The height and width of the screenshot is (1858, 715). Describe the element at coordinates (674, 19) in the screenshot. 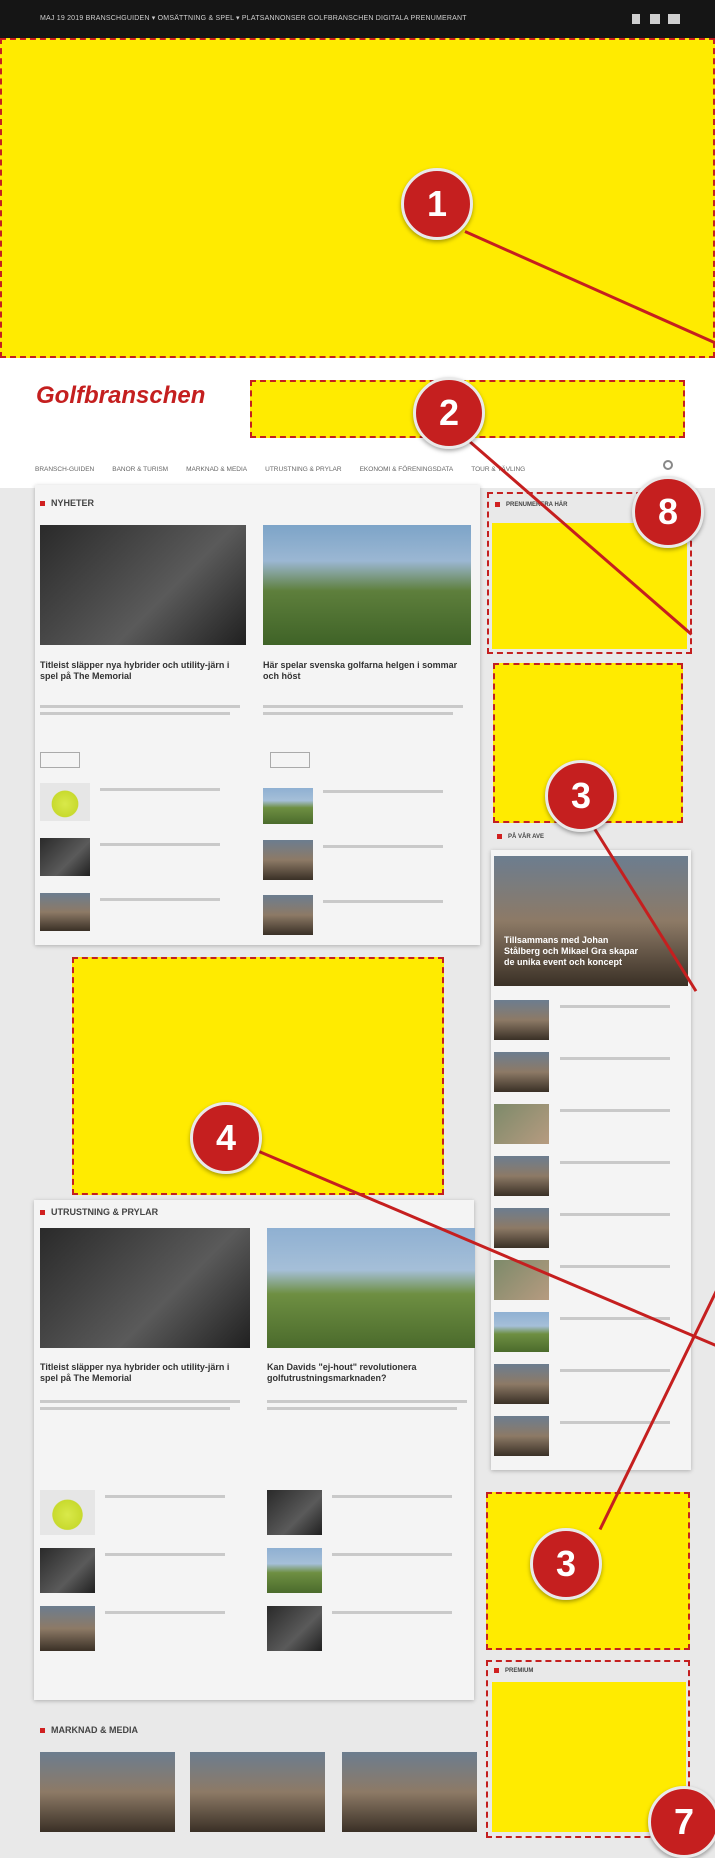

I see `mail-icon` at that location.